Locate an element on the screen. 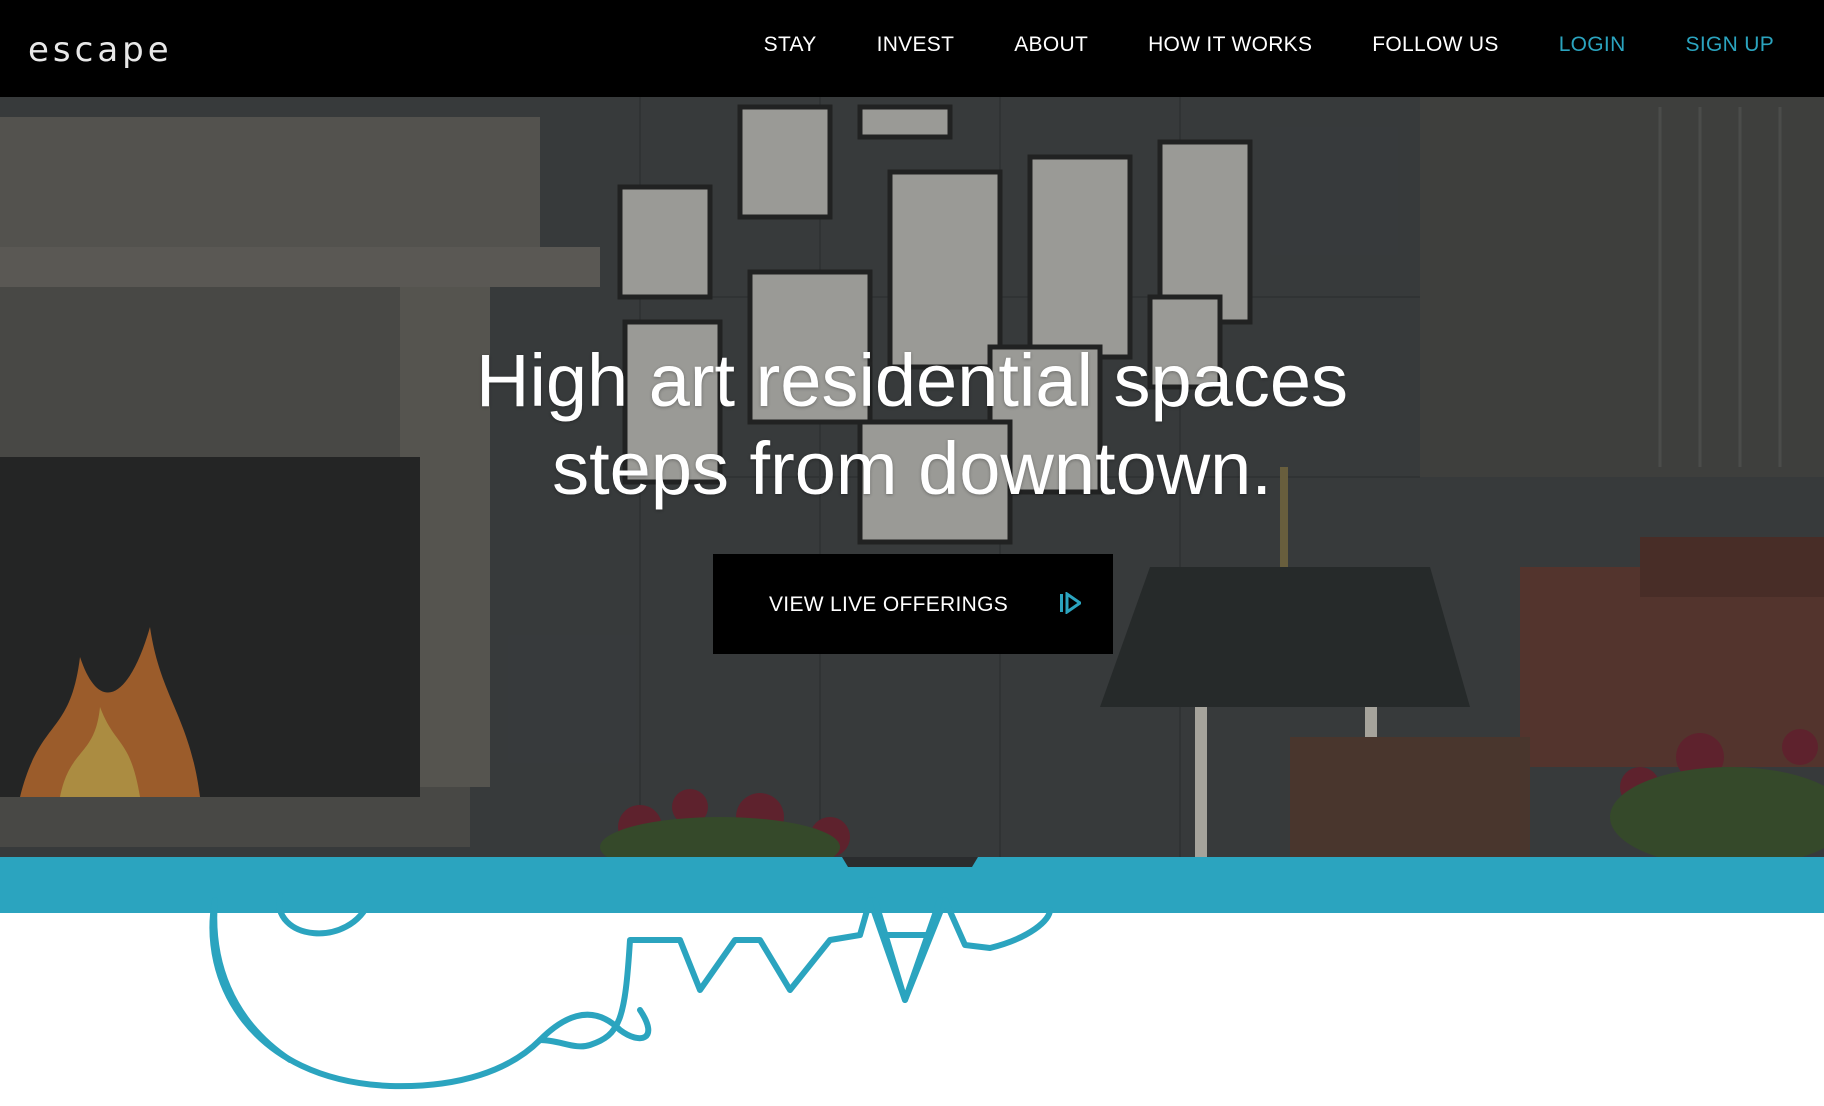  signup-link: SIGN UP is located at coordinates (1730, 45).